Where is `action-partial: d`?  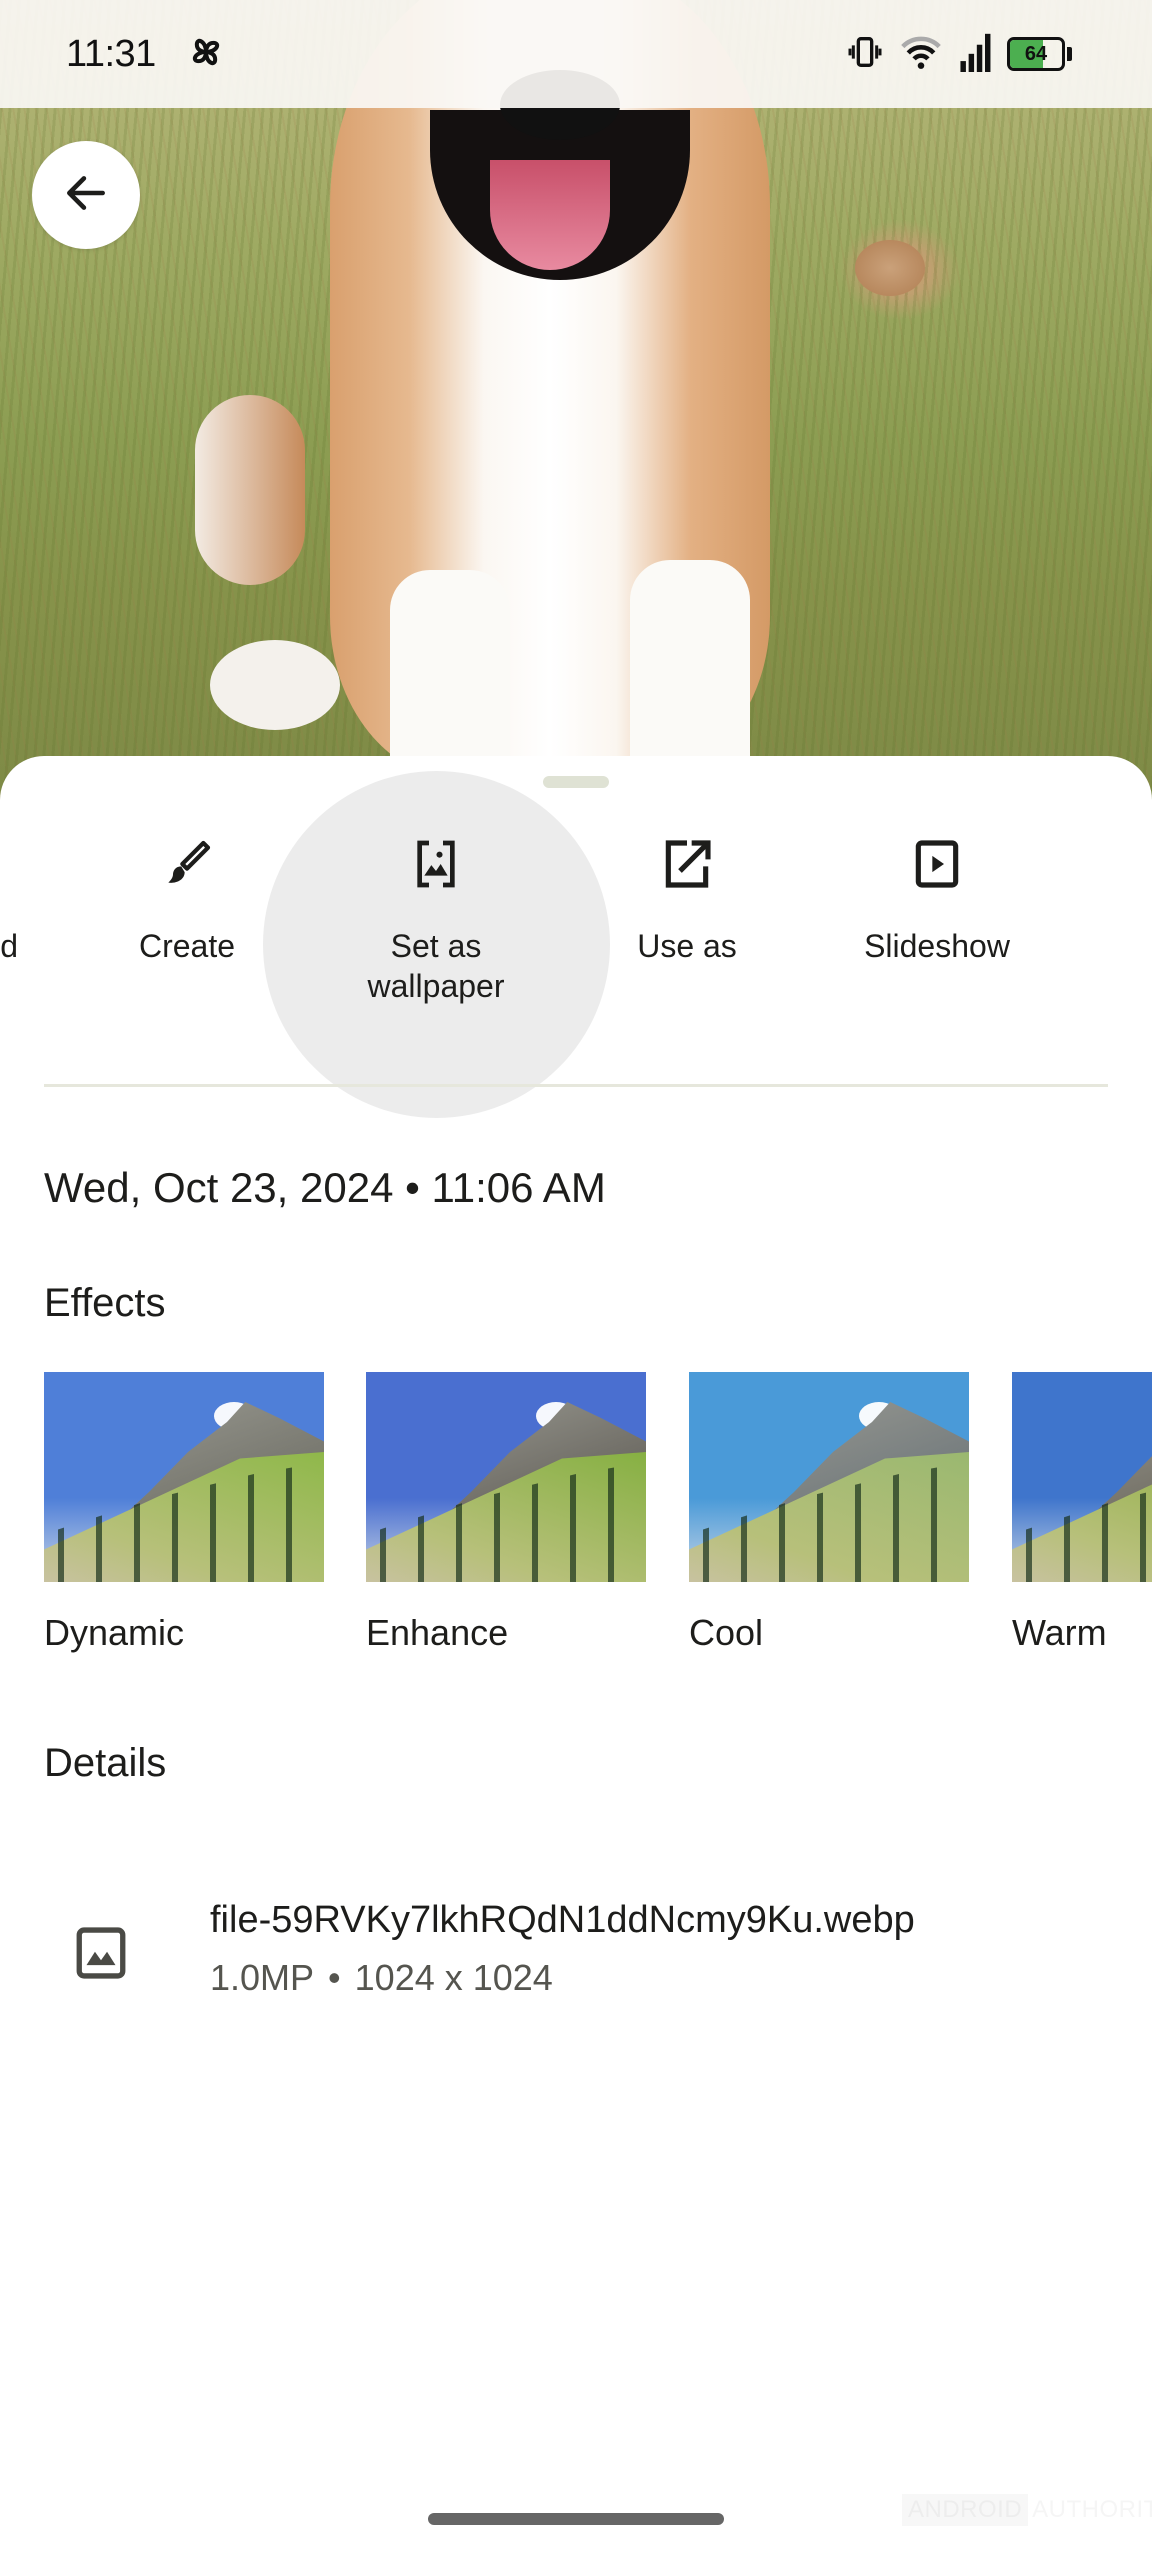 action-partial: d is located at coordinates (9, 901).